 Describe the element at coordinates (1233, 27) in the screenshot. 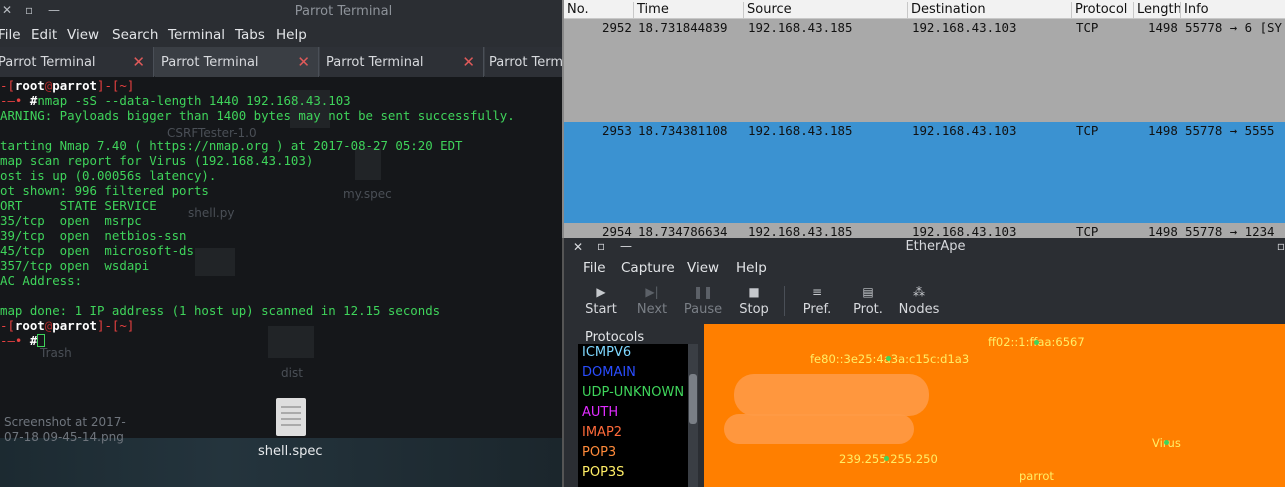

I see `cell-info: 55778 → 6 [SY` at that location.